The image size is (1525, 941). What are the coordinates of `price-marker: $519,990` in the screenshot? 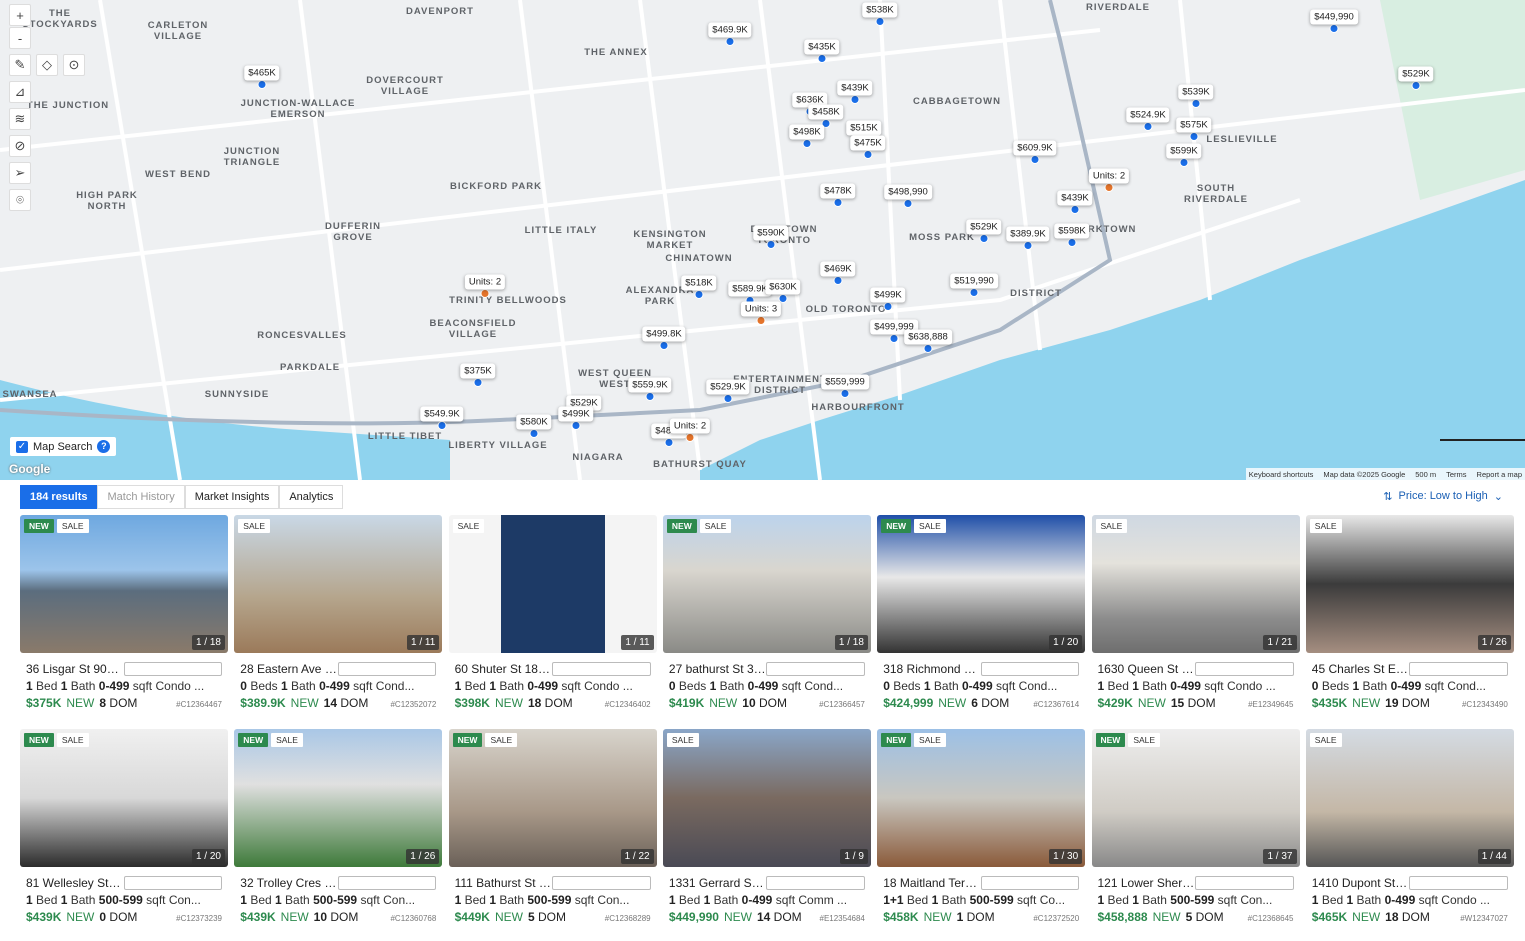 It's located at (974, 281).